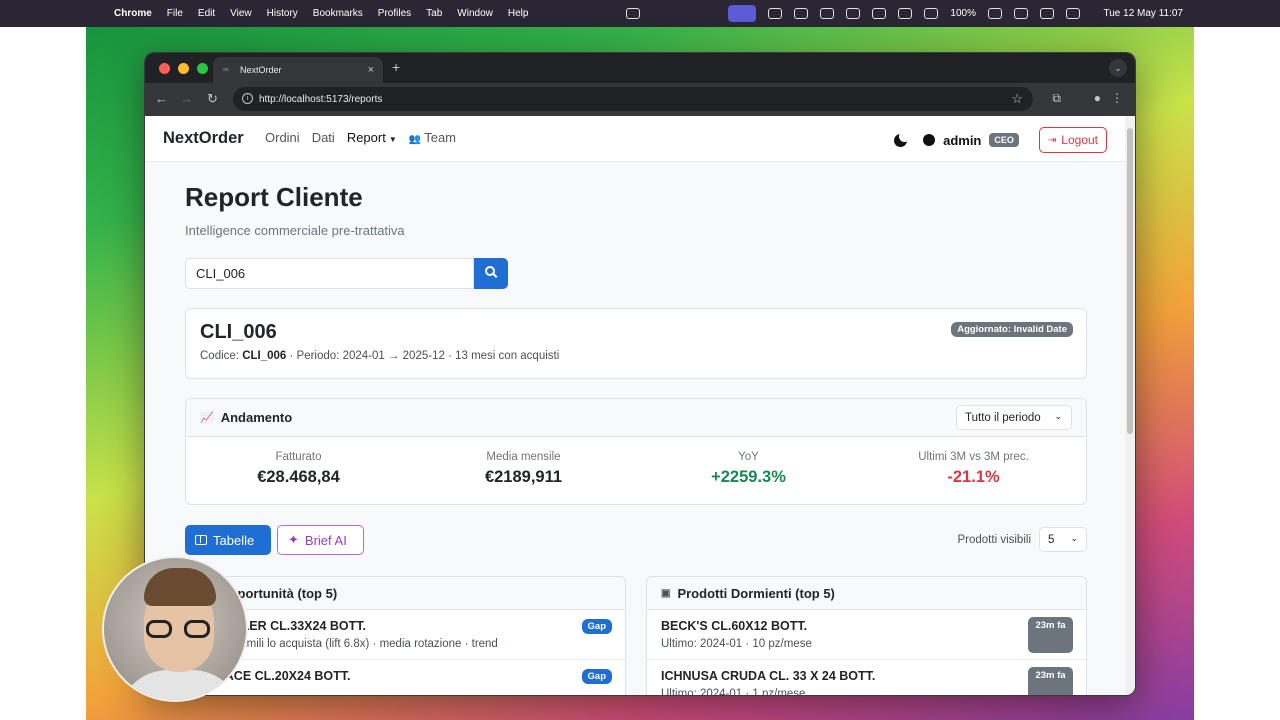 The width and height of the screenshot is (1280, 720). I want to click on logout-button: ⇥ Logout, so click(1072, 140).